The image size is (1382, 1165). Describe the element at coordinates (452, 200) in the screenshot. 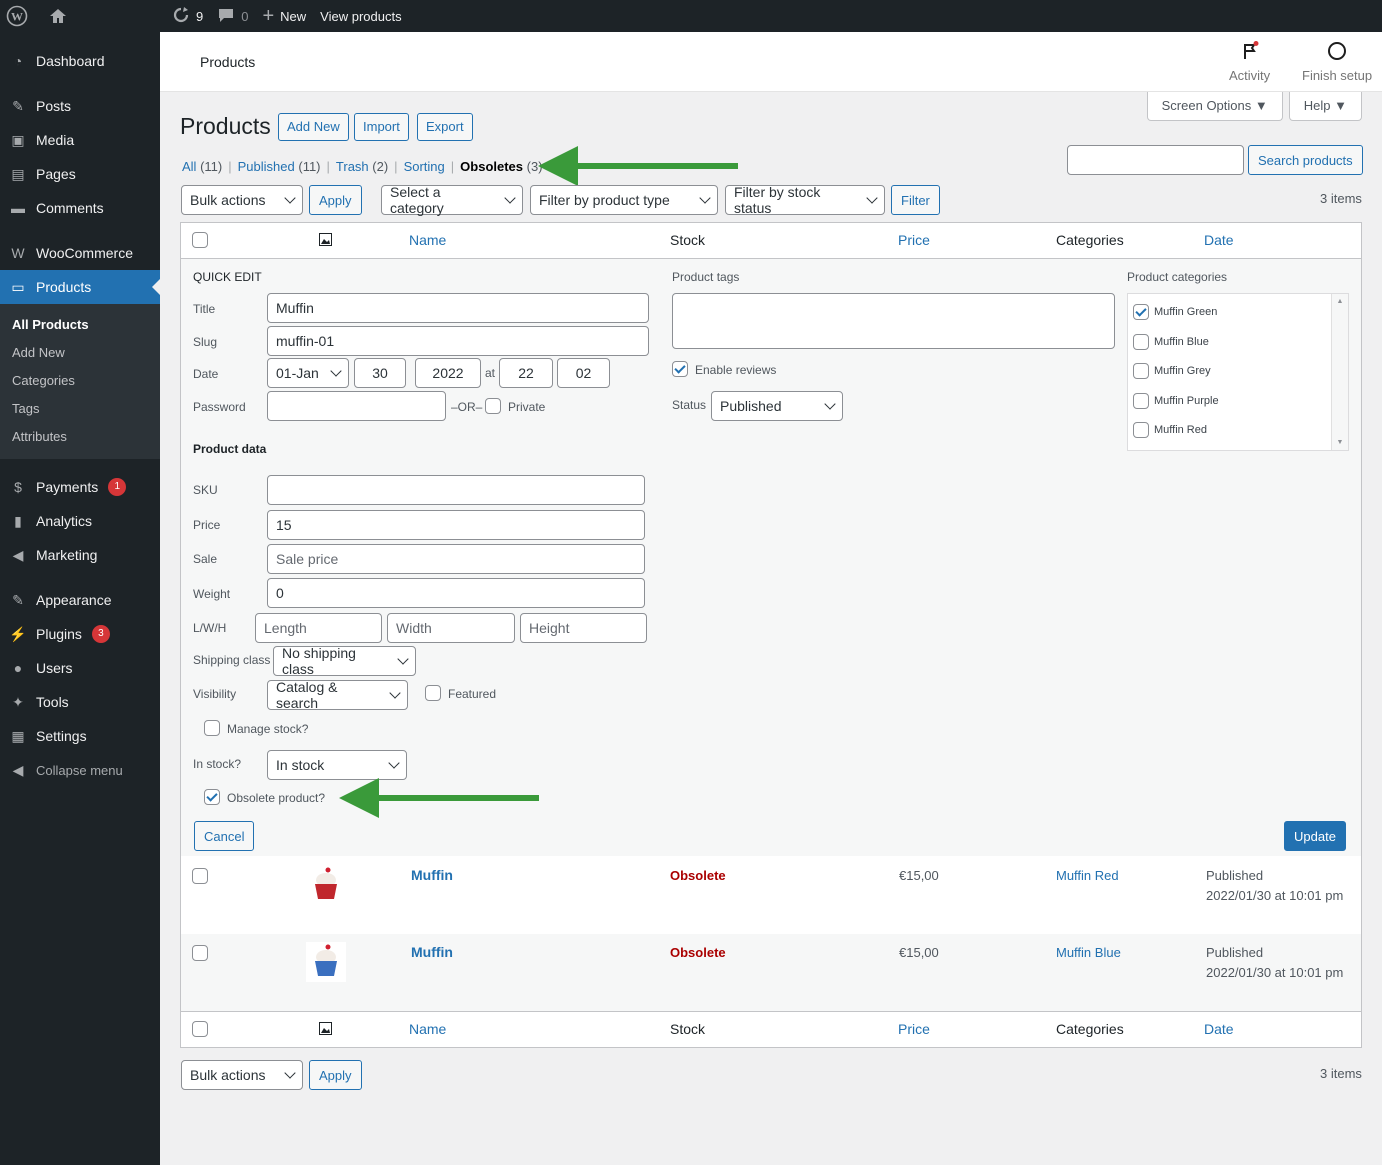

I see `category-filter-select: Select a category` at that location.